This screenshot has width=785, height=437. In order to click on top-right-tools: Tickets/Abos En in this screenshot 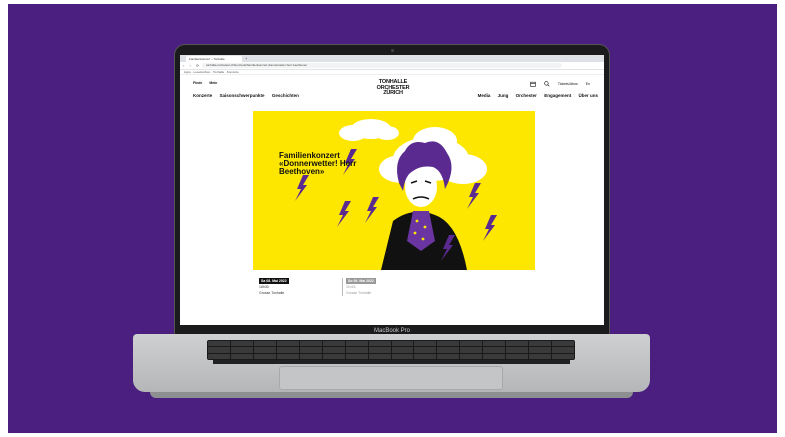, I will do `click(560, 84)`.